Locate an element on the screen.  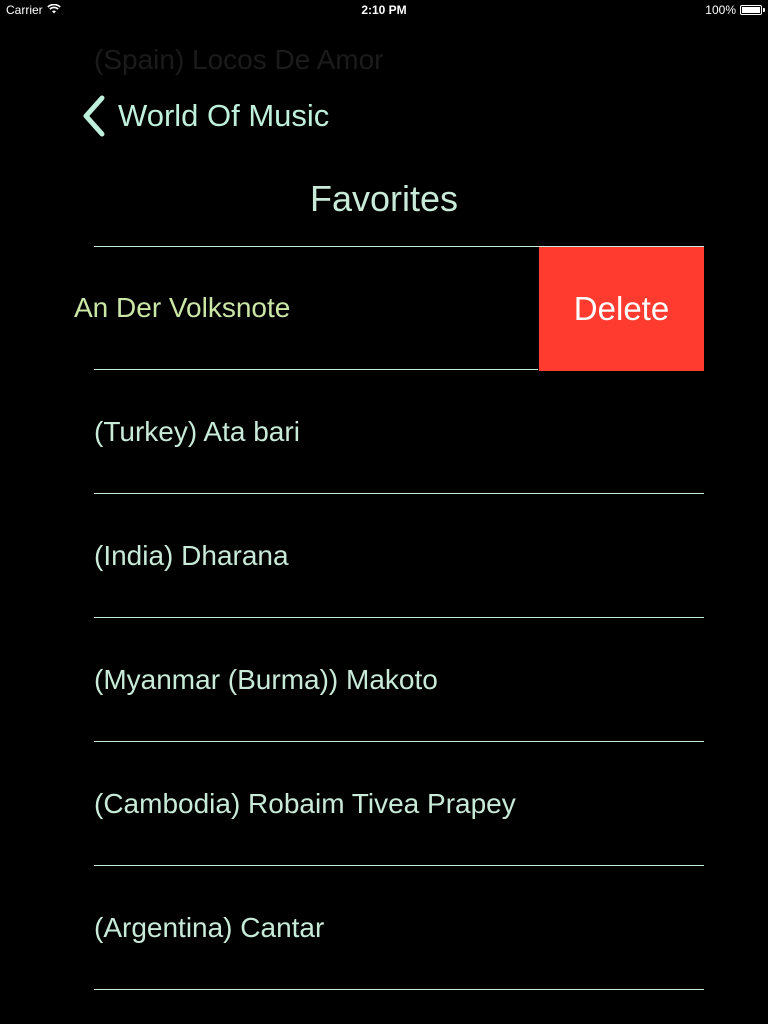
list-item: (Argentina) Cantar is located at coordinates (384, 928).